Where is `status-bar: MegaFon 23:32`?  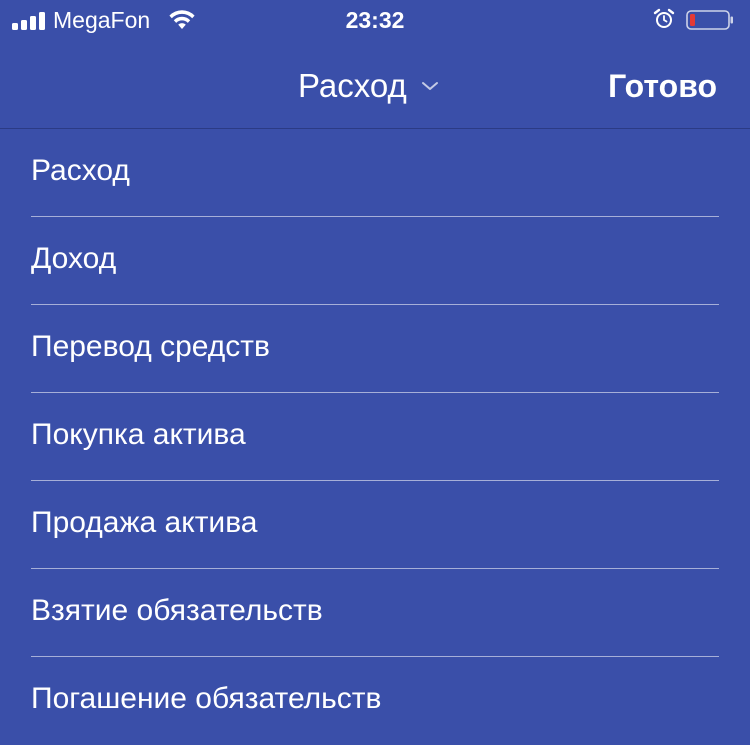
status-bar: MegaFon 23:32 is located at coordinates (375, 20).